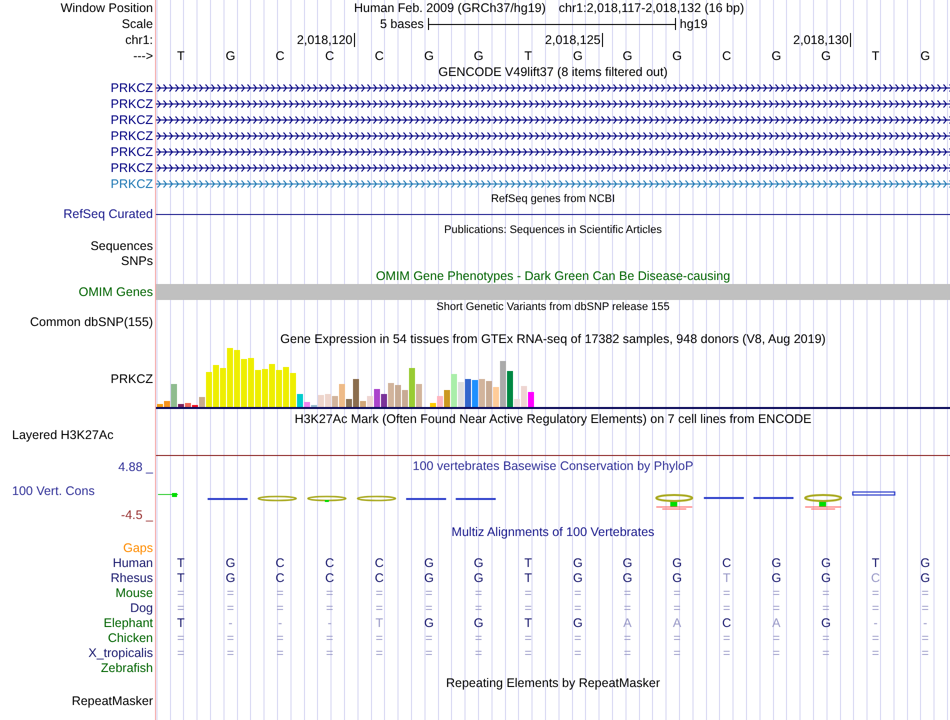 The width and height of the screenshot is (950, 720). What do you see at coordinates (63, 435) in the screenshot?
I see `track-label: Layered H3K27Ac` at bounding box center [63, 435].